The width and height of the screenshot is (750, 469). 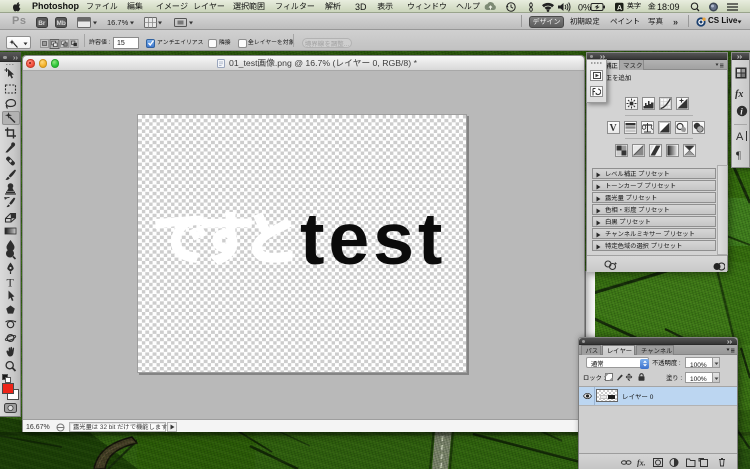 I want to click on svg-text: fx., so click(x=641, y=462).